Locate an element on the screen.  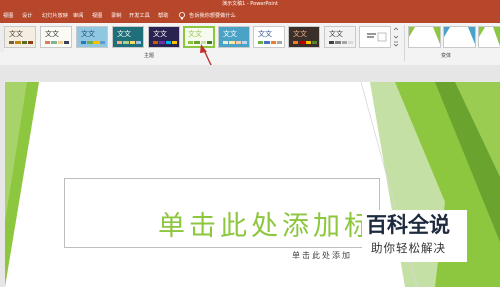
slide-subtitle-placeholder: 单击此处添加 is located at coordinates (322, 255).